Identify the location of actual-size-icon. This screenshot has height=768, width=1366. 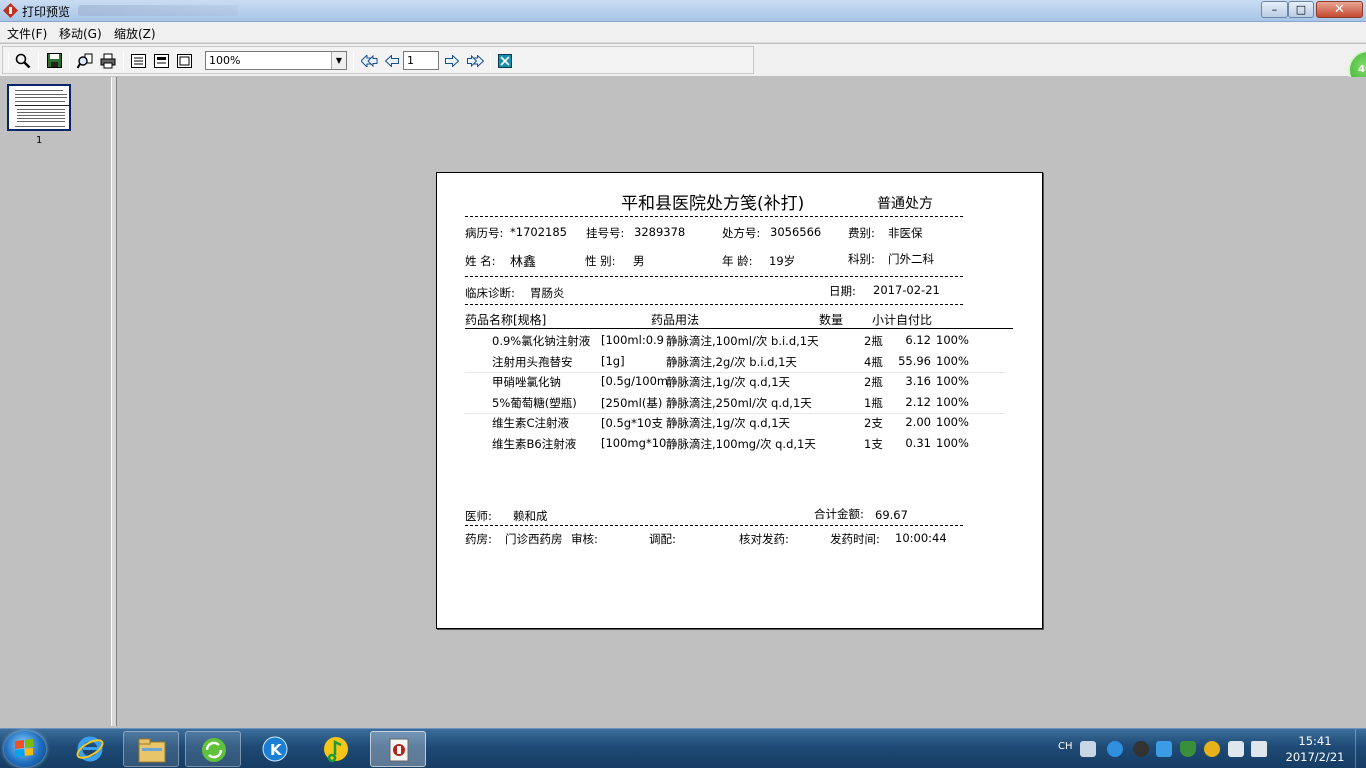
(184, 60).